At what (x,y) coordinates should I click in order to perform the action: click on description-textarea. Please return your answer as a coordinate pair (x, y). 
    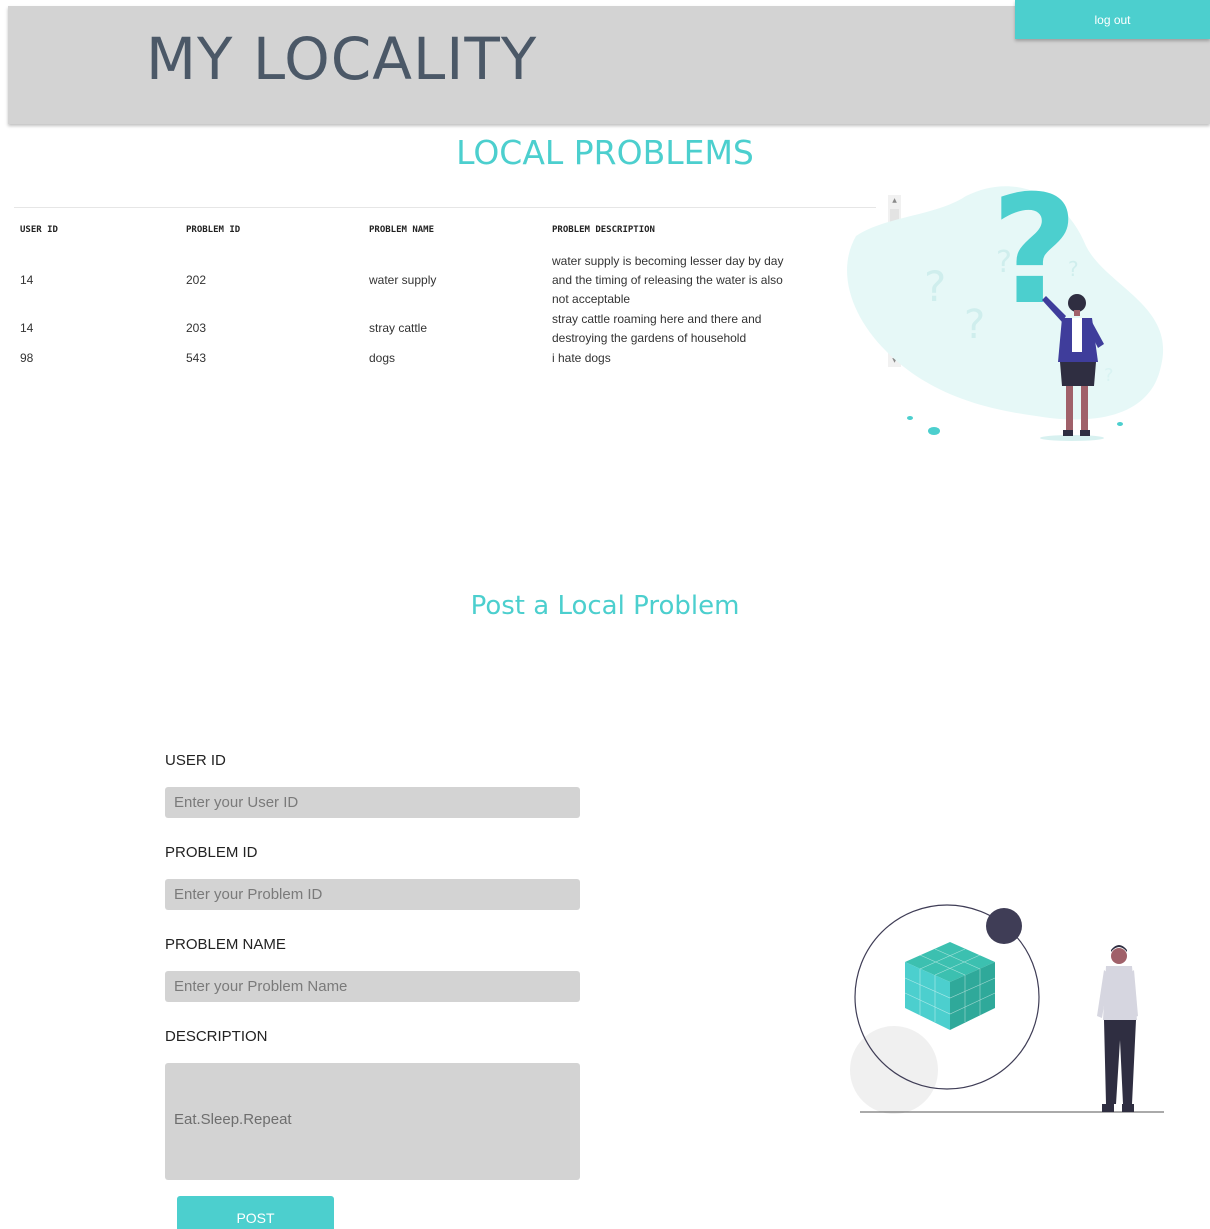
    Looking at the image, I should click on (372, 1121).